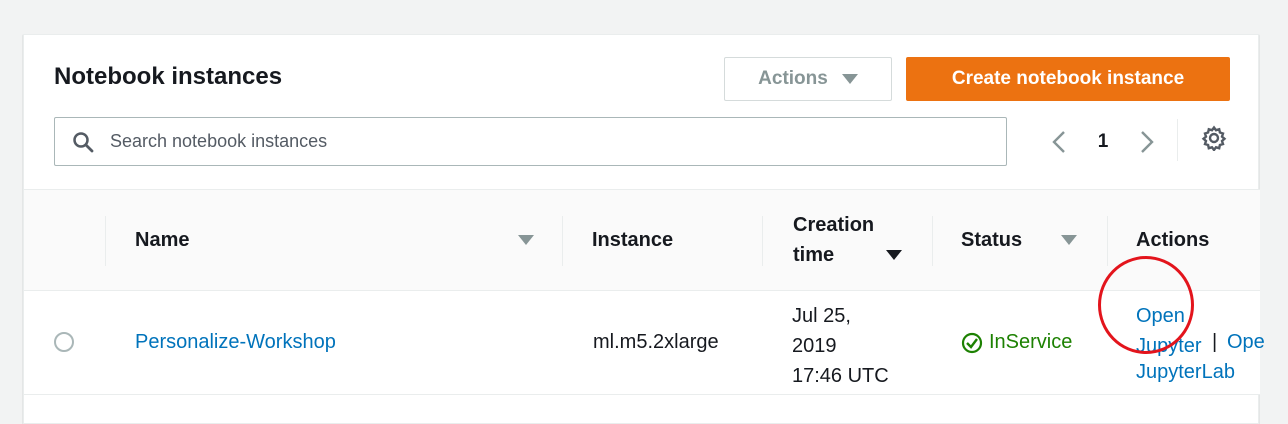  I want to click on actions-dropdown-button: Actions, so click(808, 79).